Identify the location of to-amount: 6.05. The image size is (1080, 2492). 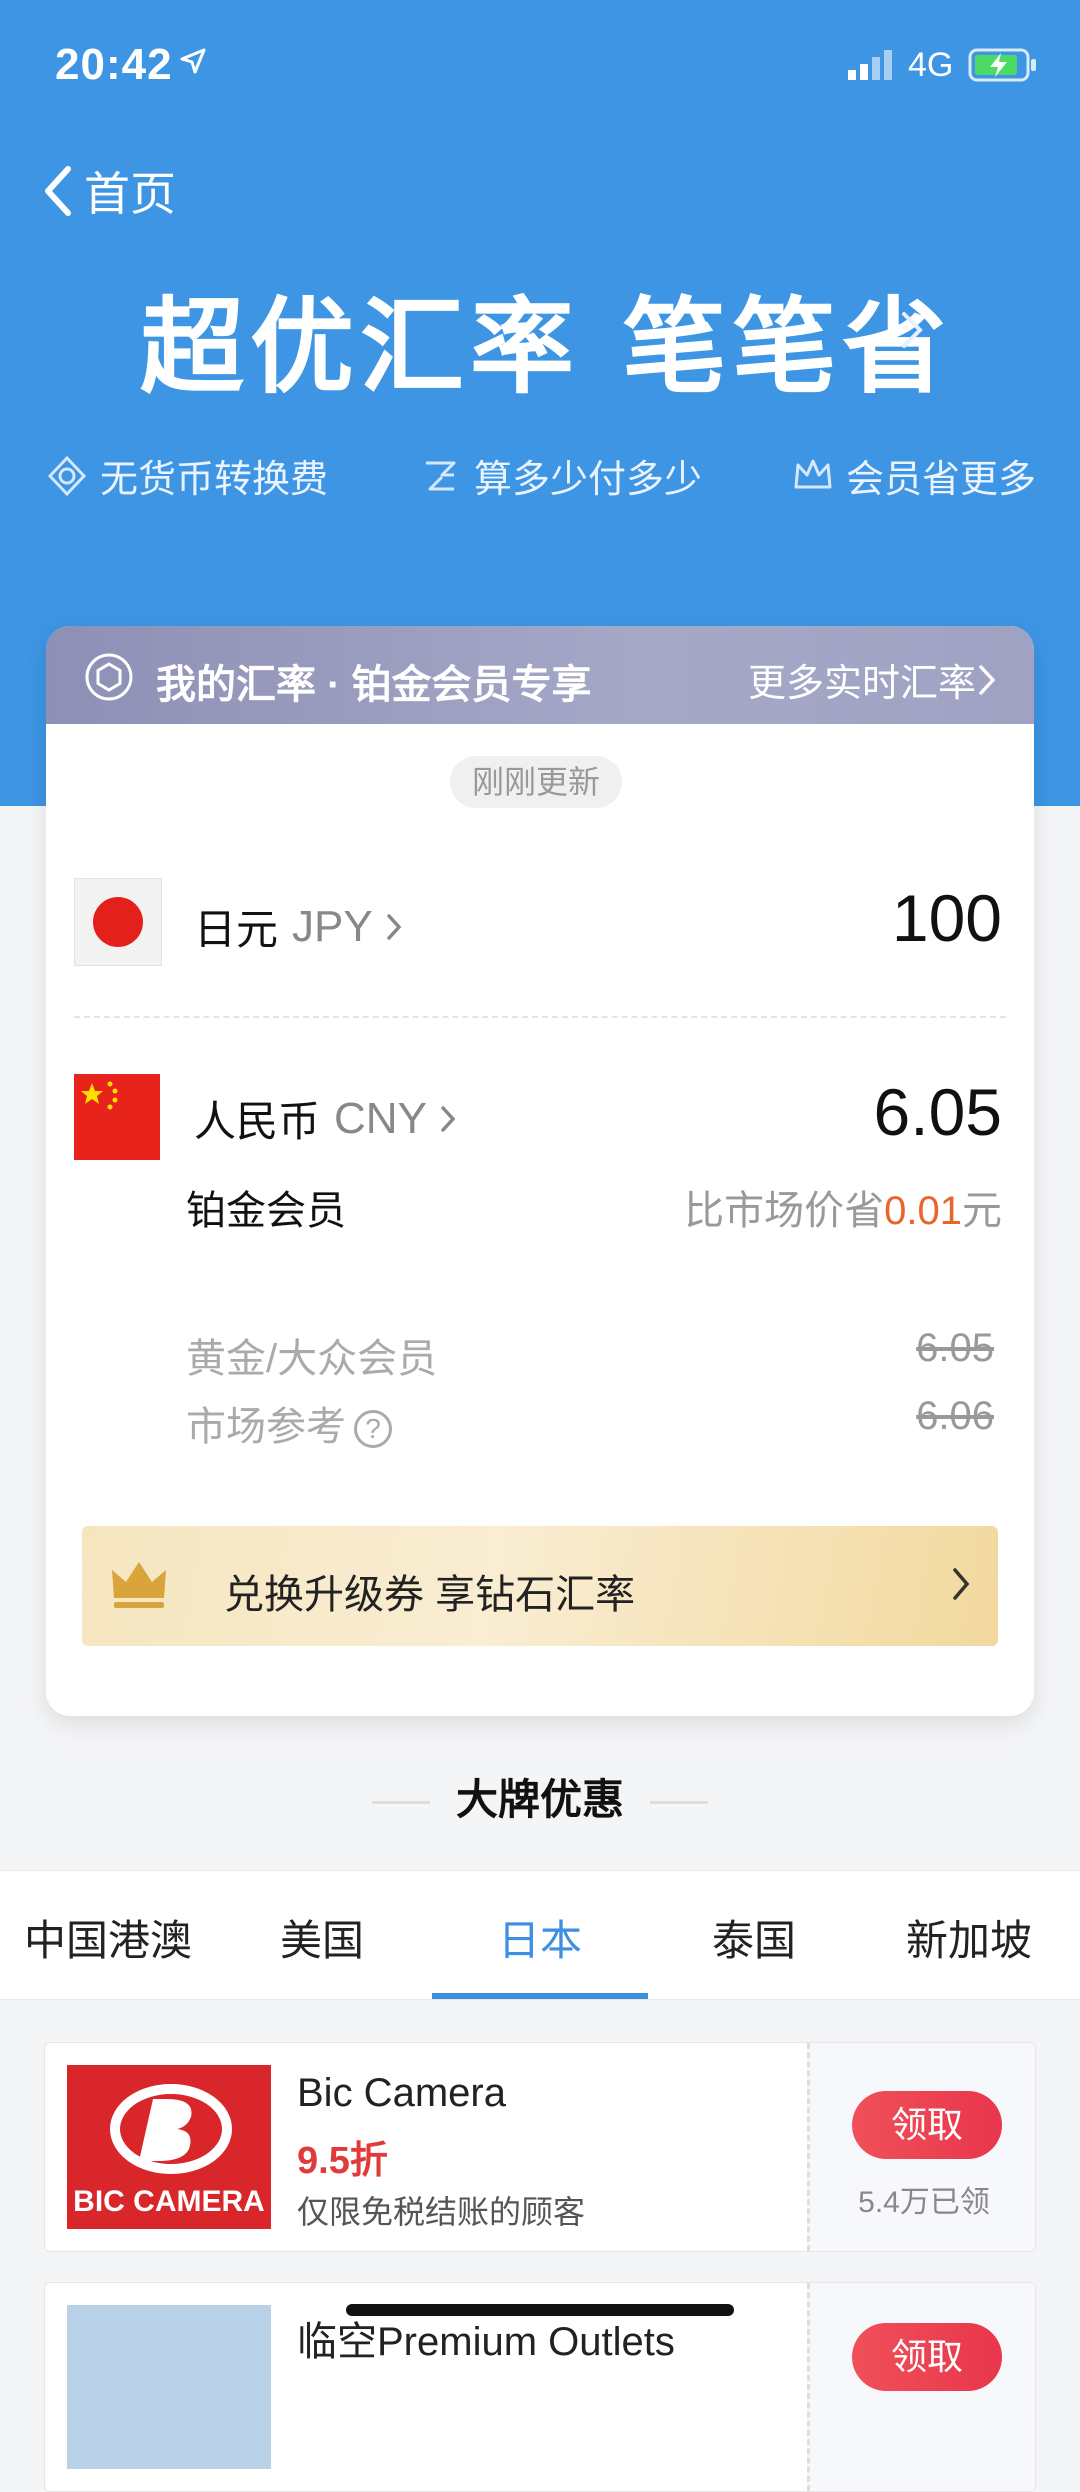
(937, 1112).